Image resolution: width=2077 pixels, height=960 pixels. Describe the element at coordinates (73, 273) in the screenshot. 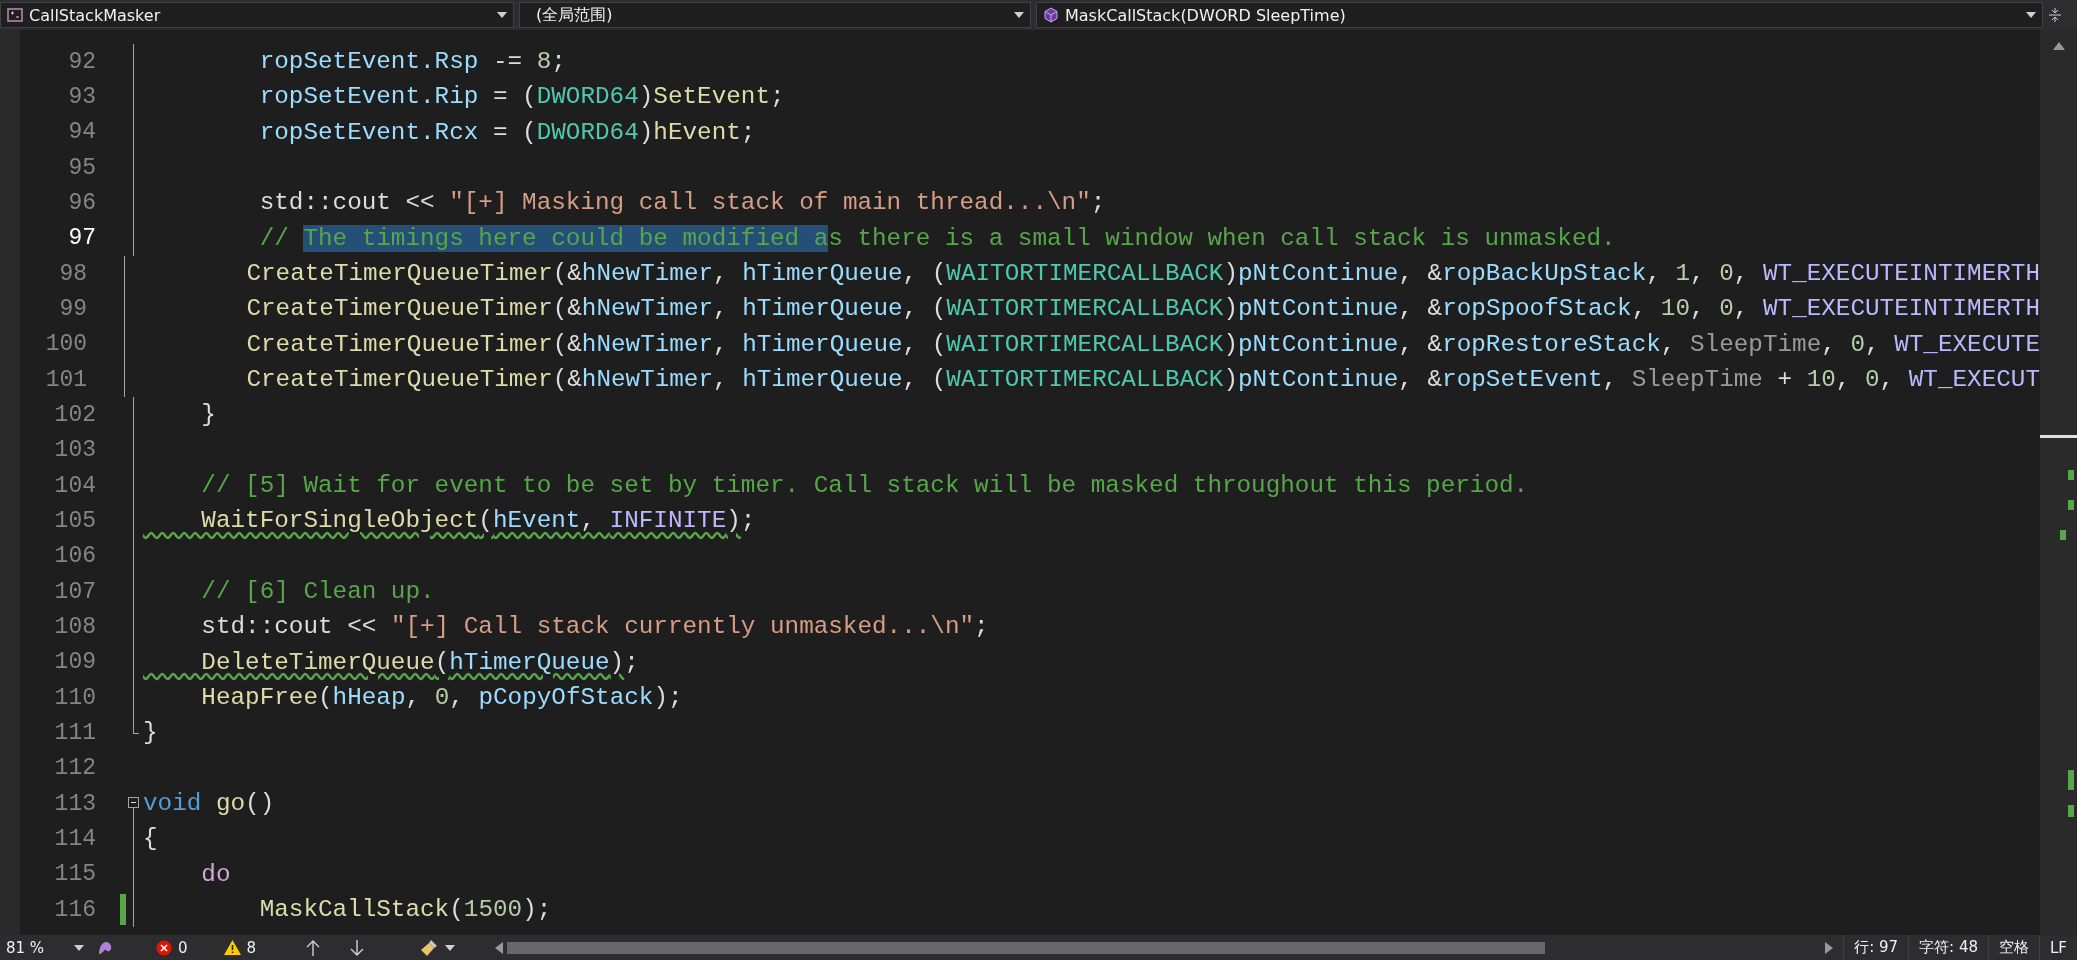

I see `line-number: 98` at that location.